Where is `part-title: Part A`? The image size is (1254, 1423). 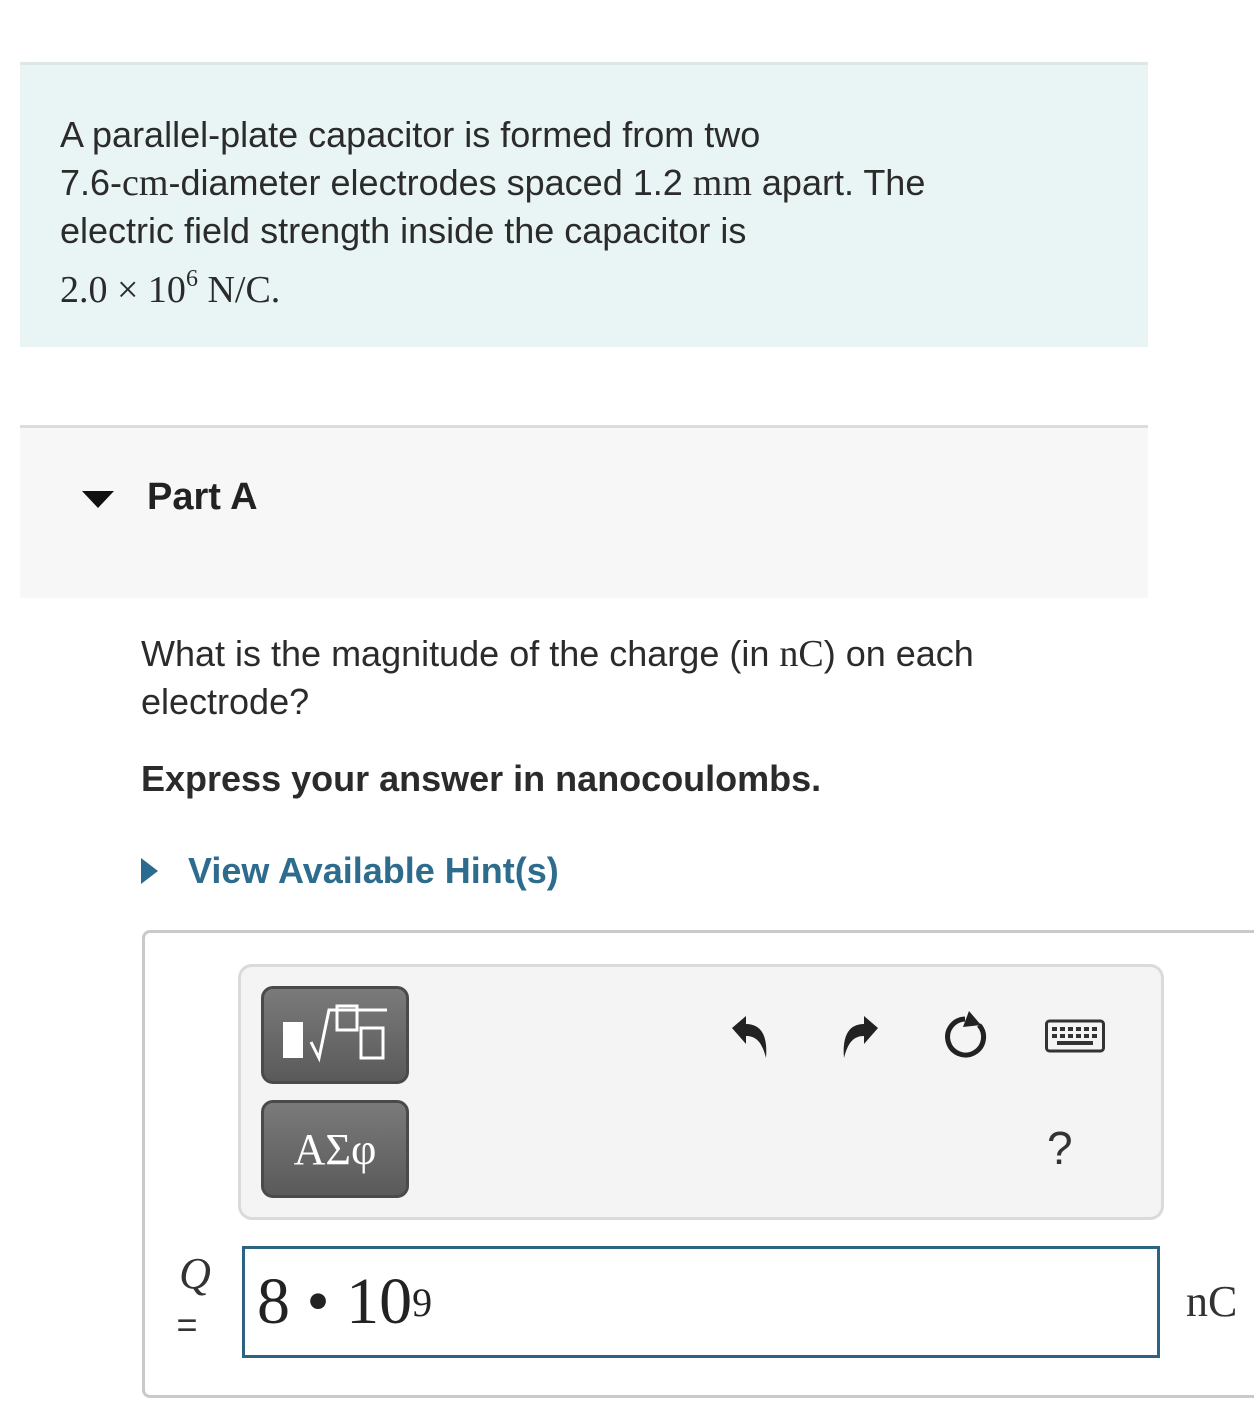
part-title: Part A is located at coordinates (202, 497).